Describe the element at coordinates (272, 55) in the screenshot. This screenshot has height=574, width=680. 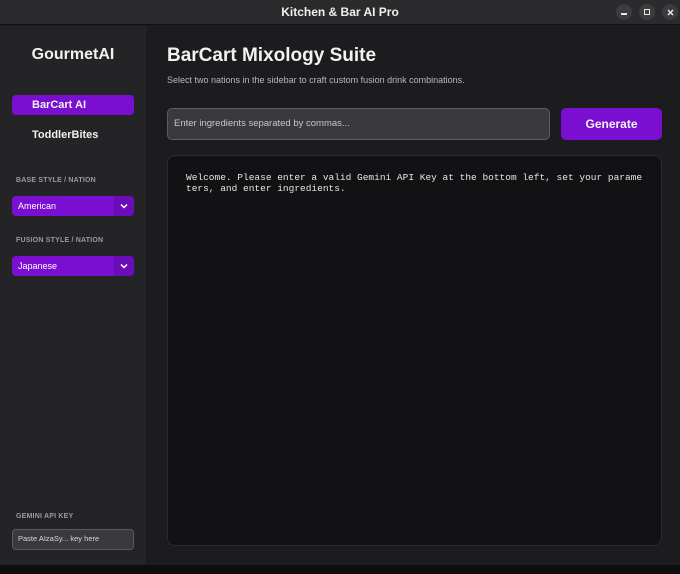
I see `page-title: BarCart Mixology Suite` at that location.